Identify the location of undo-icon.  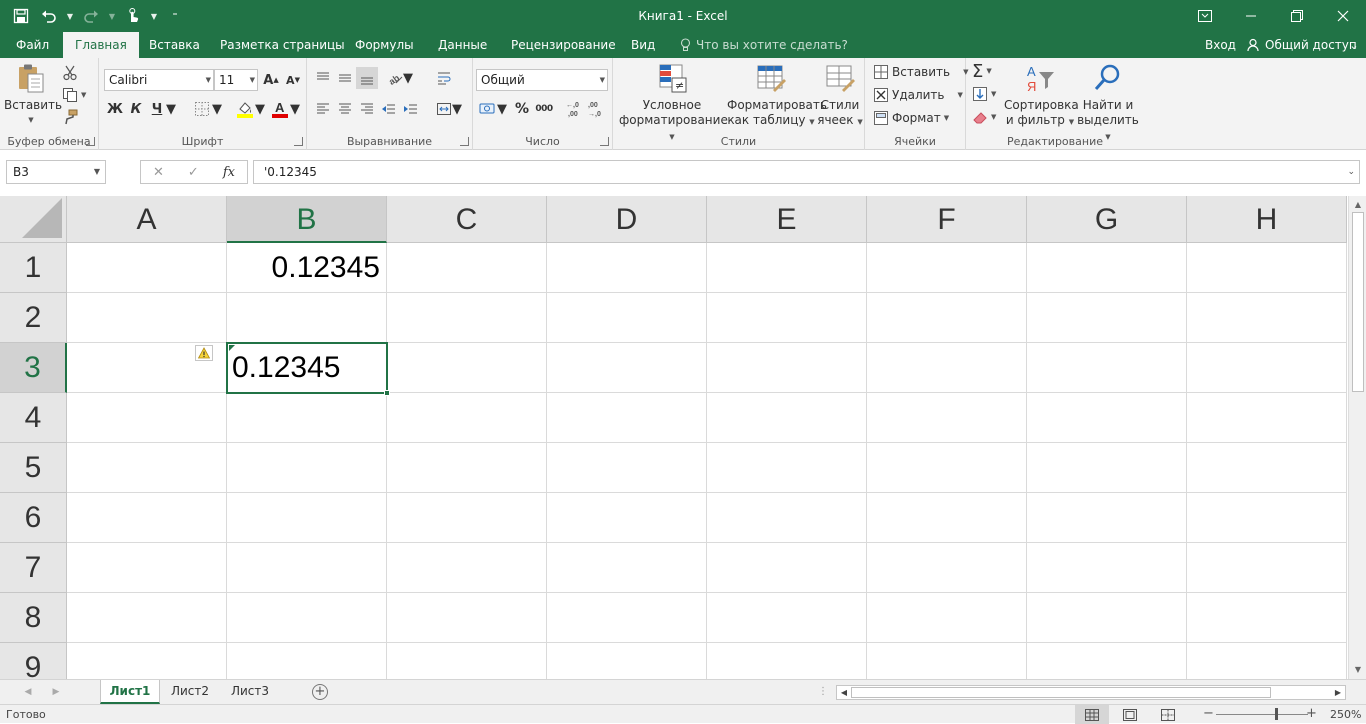
(49, 16).